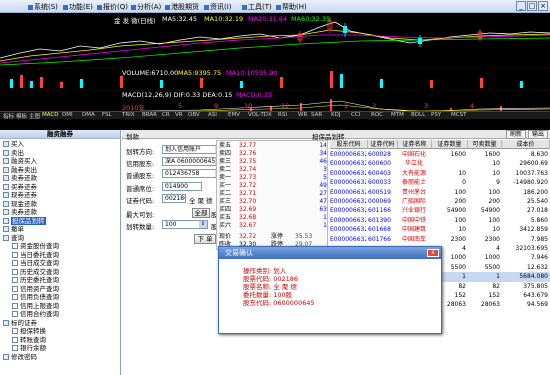  I want to click on normal-seat-input: 014900, so click(182, 186).